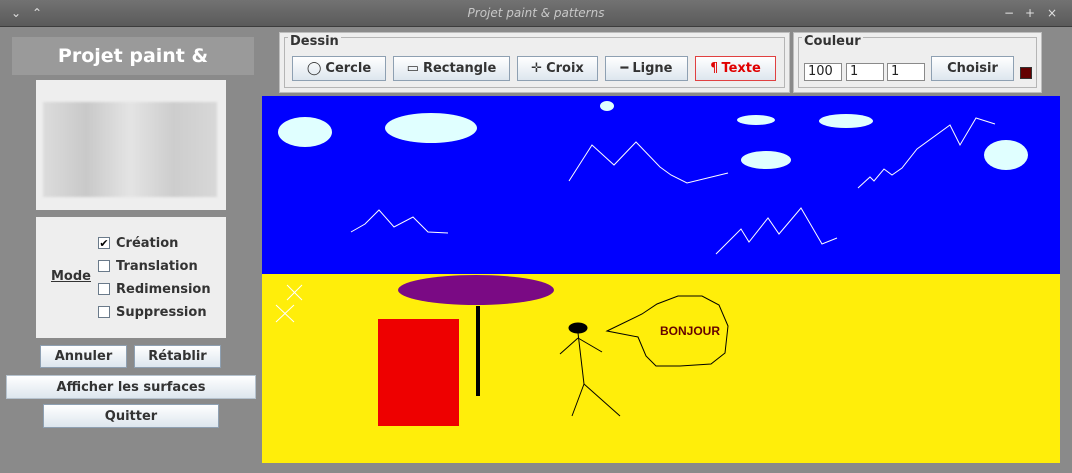 The image size is (1072, 473). I want to click on cross-icon: ✛, so click(537, 68).